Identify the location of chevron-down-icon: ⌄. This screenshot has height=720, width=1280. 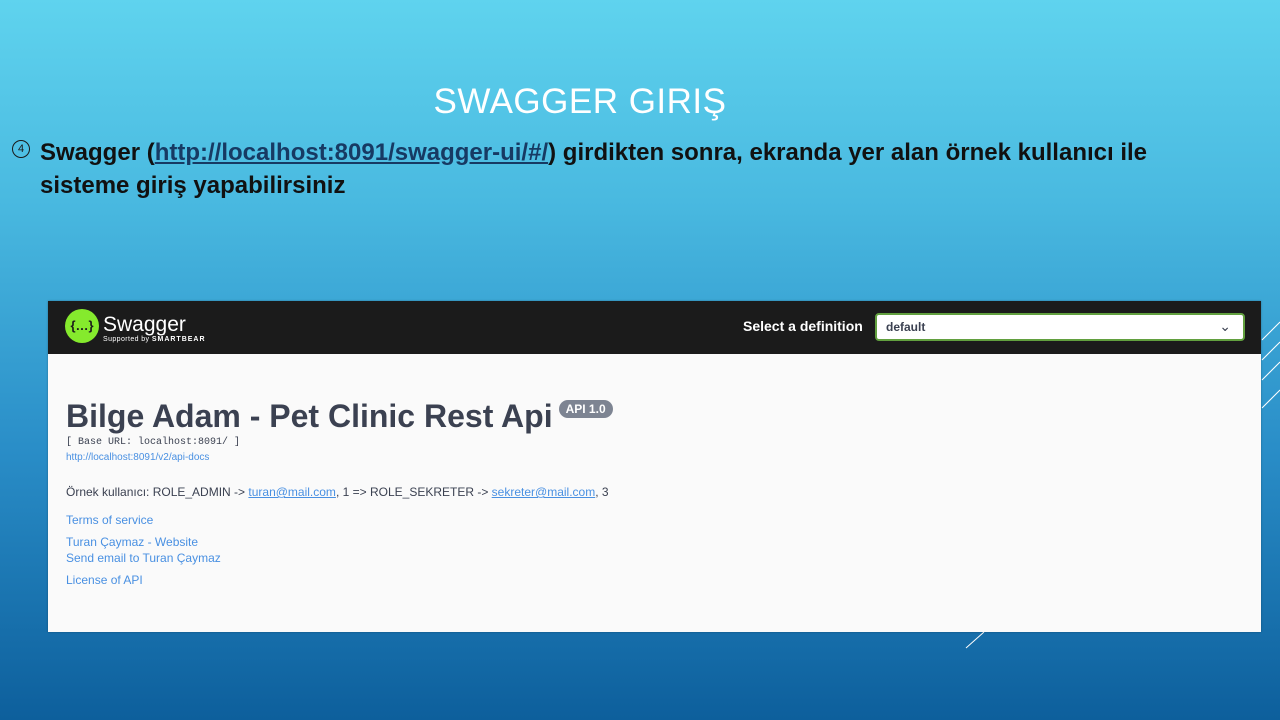
(1225, 326).